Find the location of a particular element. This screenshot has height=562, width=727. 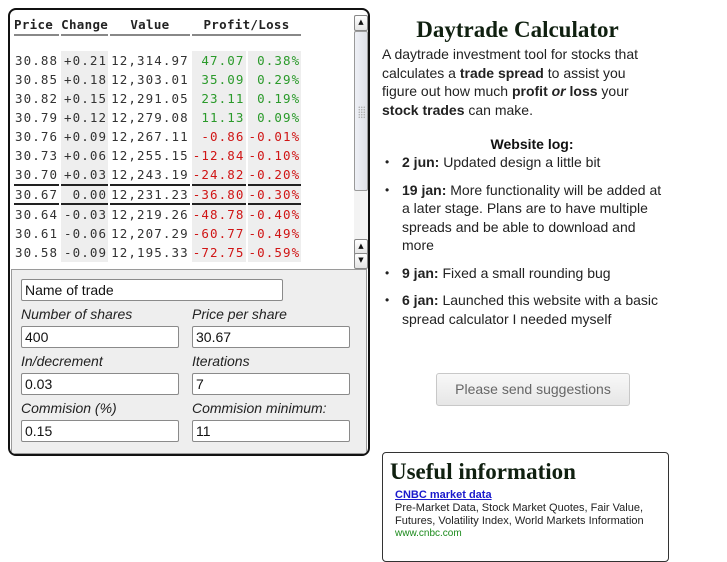

log-item: • 9 jan: Fixed a small rounding bug is located at coordinates (524, 273).